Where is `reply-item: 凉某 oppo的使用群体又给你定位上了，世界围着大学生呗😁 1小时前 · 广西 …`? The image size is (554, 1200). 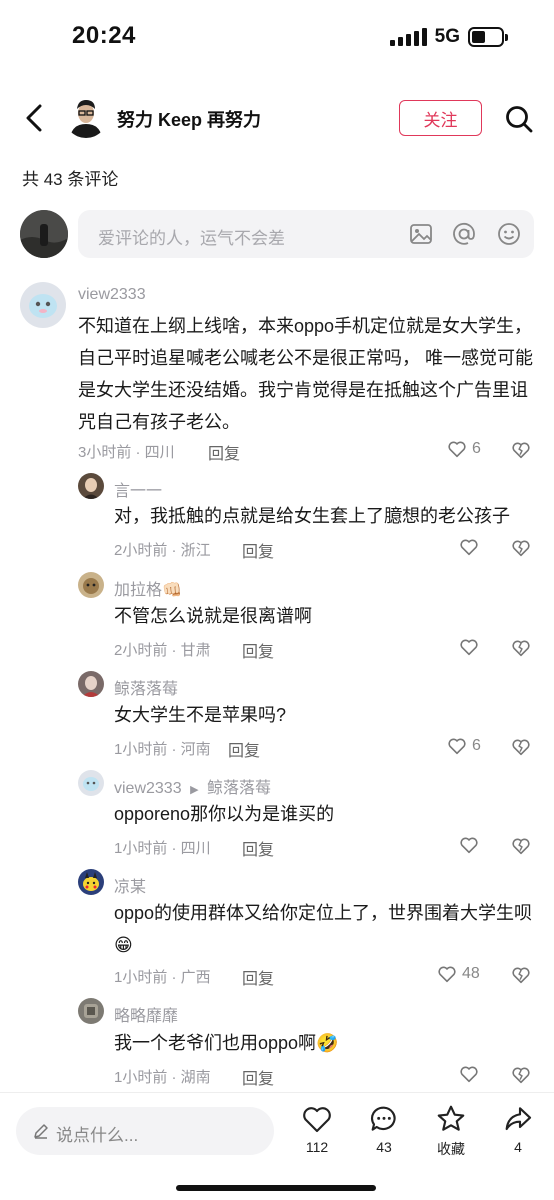 reply-item: 凉某 oppo的使用群体又给你定位上了，世界围着大学生呗😁 1小时前 · 广西 … is located at coordinates (277, 929).